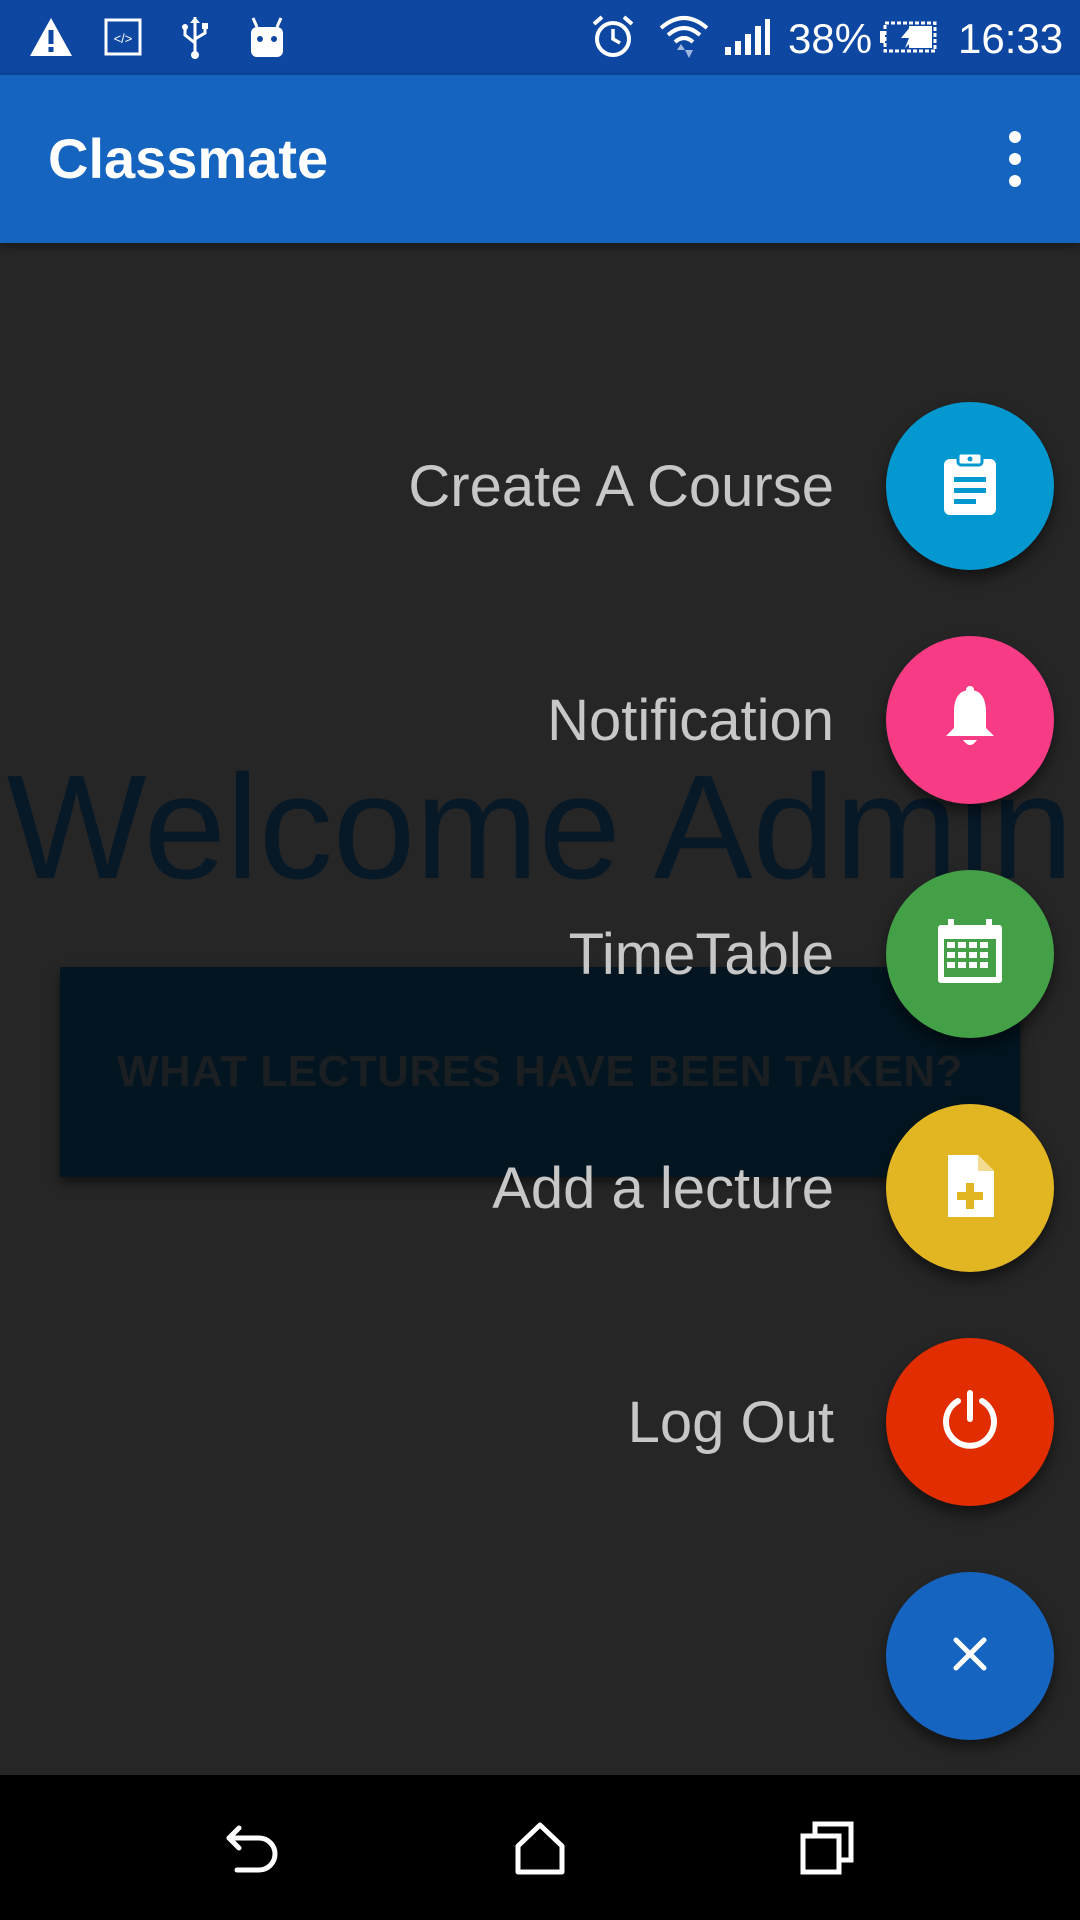 This screenshot has height=1920, width=1080. I want to click on logout-fab, so click(970, 1422).